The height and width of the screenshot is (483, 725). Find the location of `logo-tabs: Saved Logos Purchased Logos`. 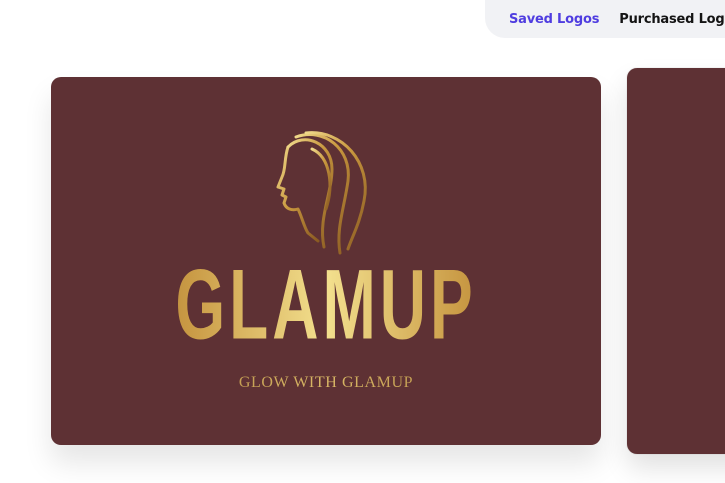

logo-tabs: Saved Logos Purchased Logos is located at coordinates (605, 19).